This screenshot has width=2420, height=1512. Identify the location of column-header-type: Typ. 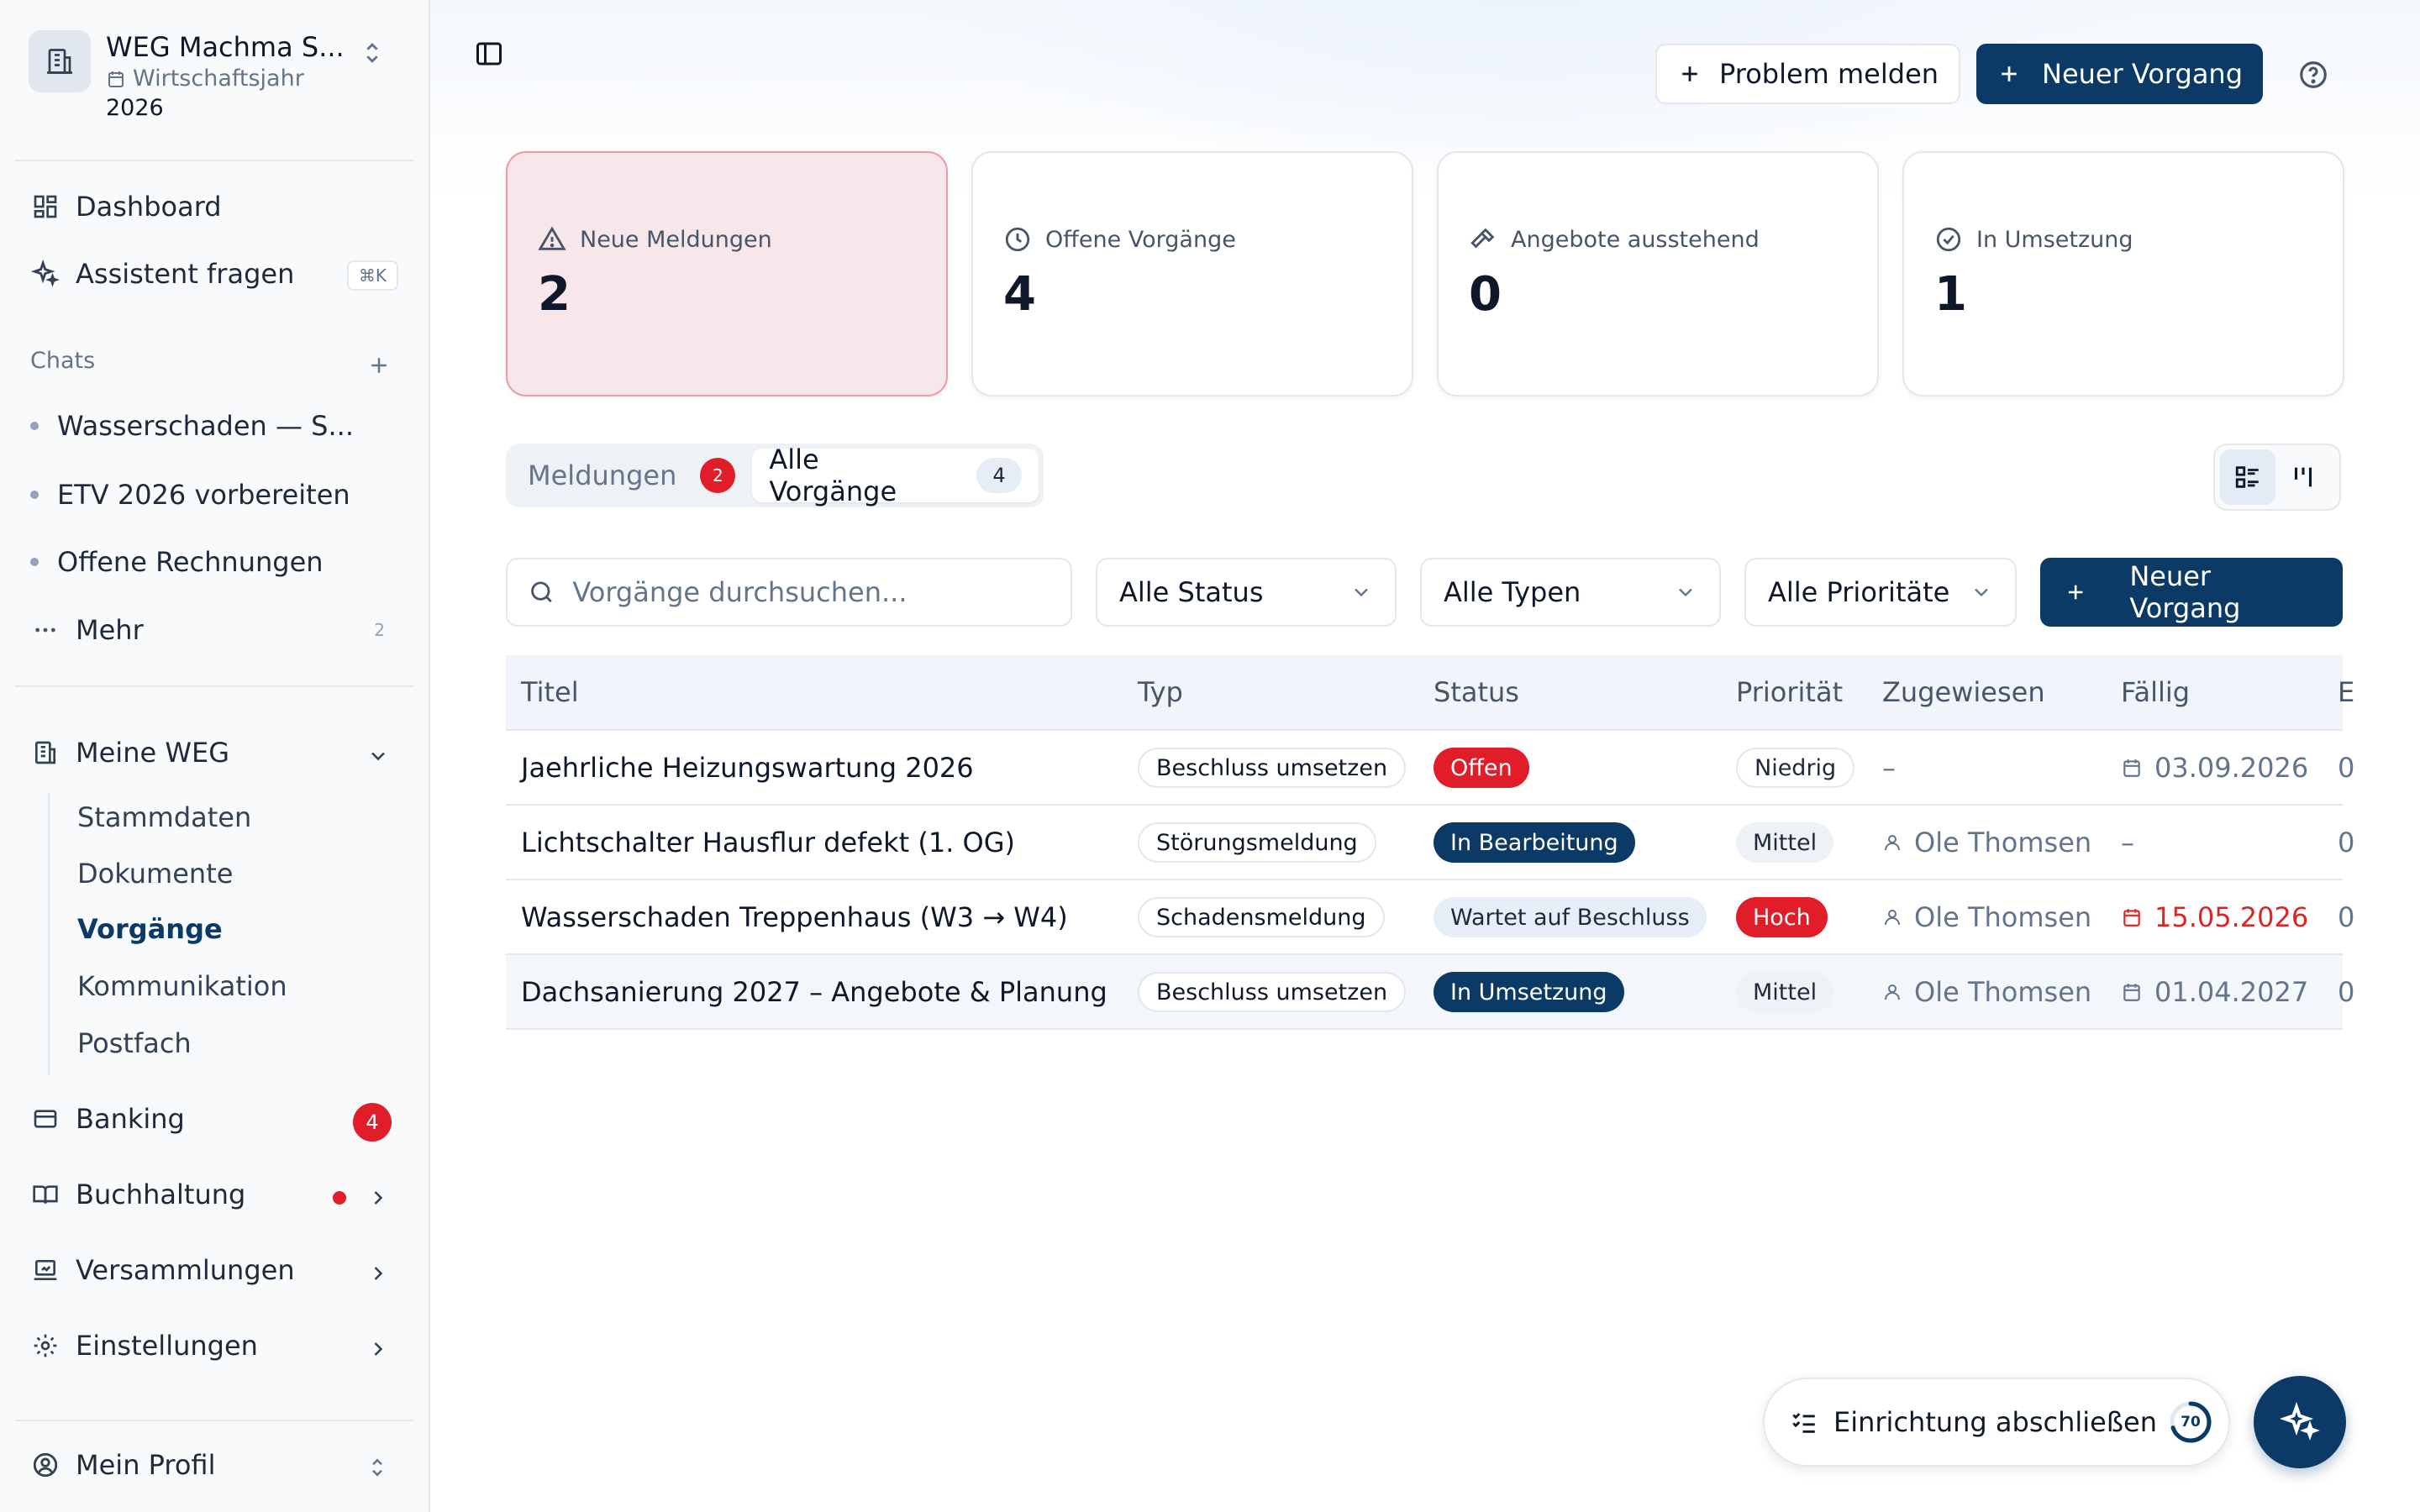
(1161, 692).